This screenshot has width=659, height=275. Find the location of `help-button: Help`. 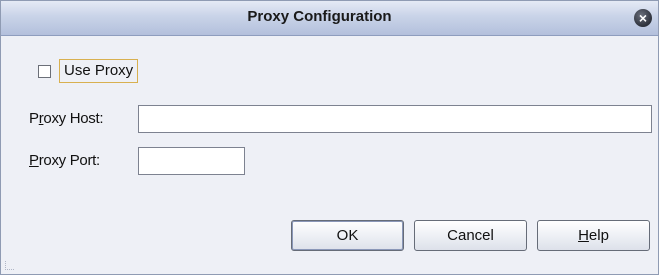

help-button: Help is located at coordinates (593, 235).